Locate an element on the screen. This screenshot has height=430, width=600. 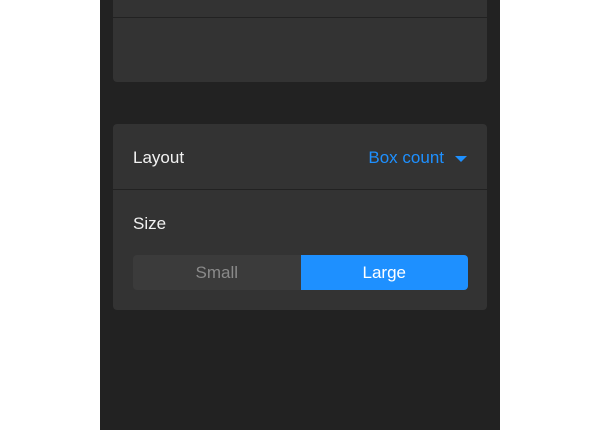
size-option-large: Large is located at coordinates (384, 272).